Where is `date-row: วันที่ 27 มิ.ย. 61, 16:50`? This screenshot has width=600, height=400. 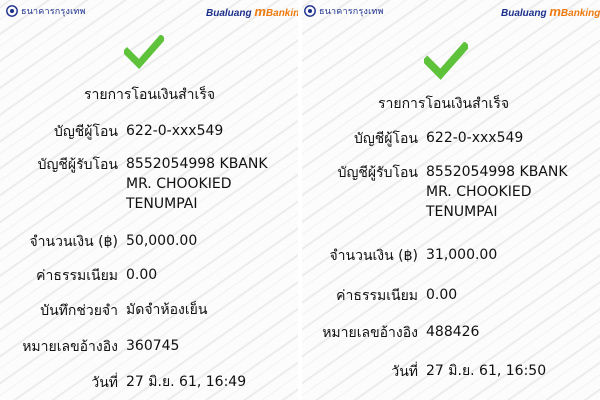
date-row: วันที่ 27 มิ.ย. 61, 16:50 is located at coordinates (424, 372).